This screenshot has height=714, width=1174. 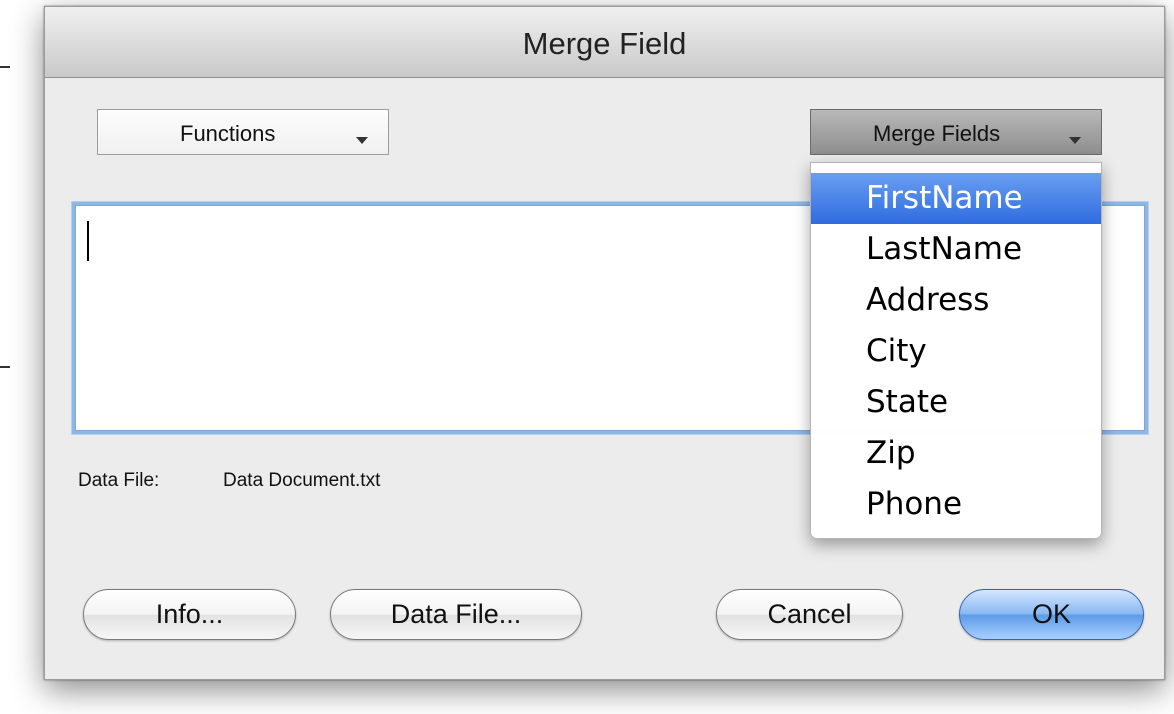 What do you see at coordinates (119, 480) in the screenshot?
I see `data-file-label: Data File:` at bounding box center [119, 480].